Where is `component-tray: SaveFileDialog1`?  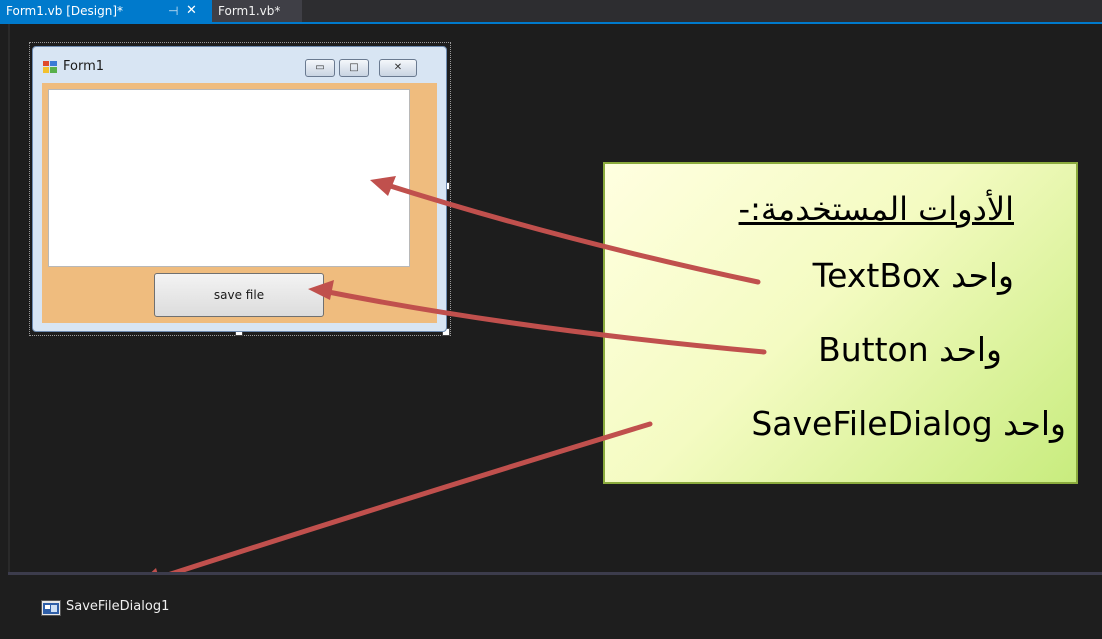 component-tray: SaveFileDialog1 is located at coordinates (555, 605).